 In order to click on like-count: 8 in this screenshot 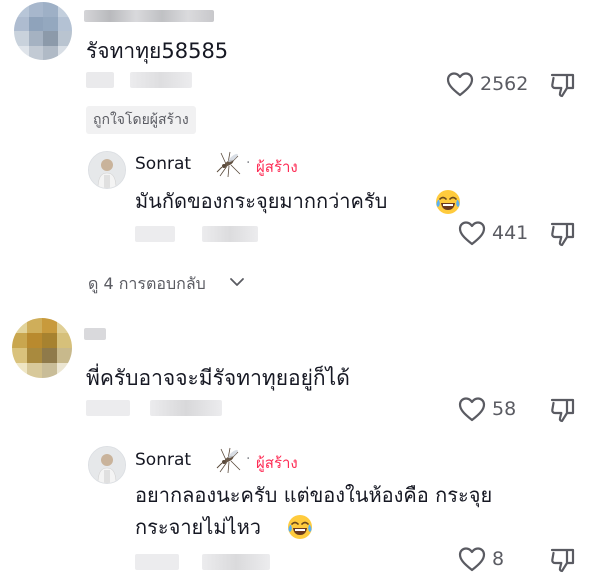, I will do `click(498, 559)`.